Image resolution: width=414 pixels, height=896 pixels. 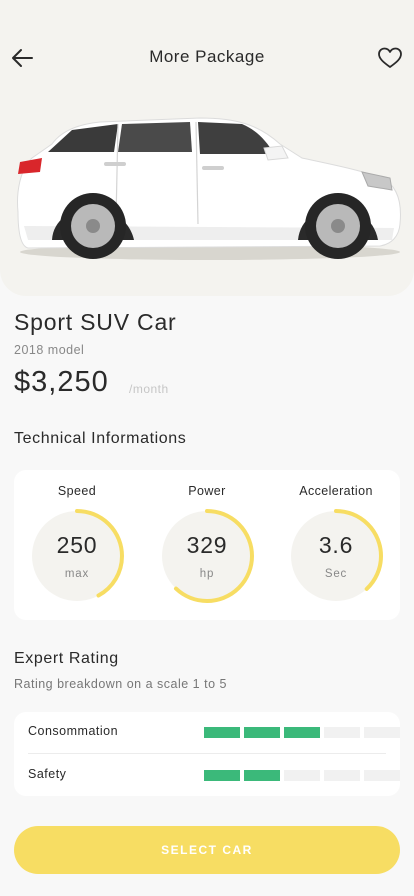 What do you see at coordinates (47, 774) in the screenshot?
I see `rating-label: Safety` at bounding box center [47, 774].